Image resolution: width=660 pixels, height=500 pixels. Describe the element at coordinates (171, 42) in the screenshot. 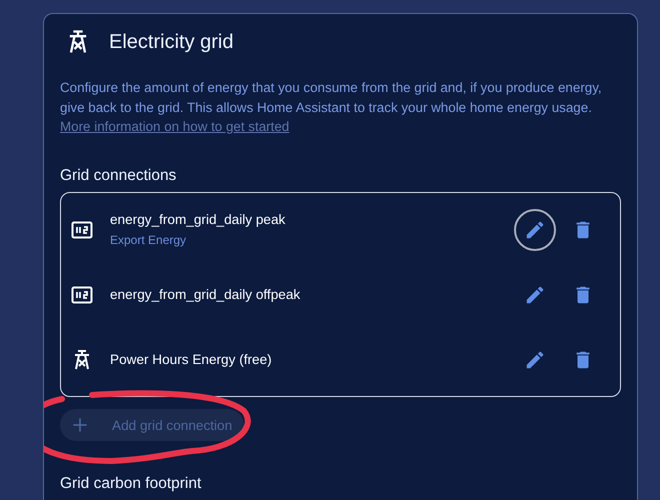

I see `card-title: Electricity grid` at that location.